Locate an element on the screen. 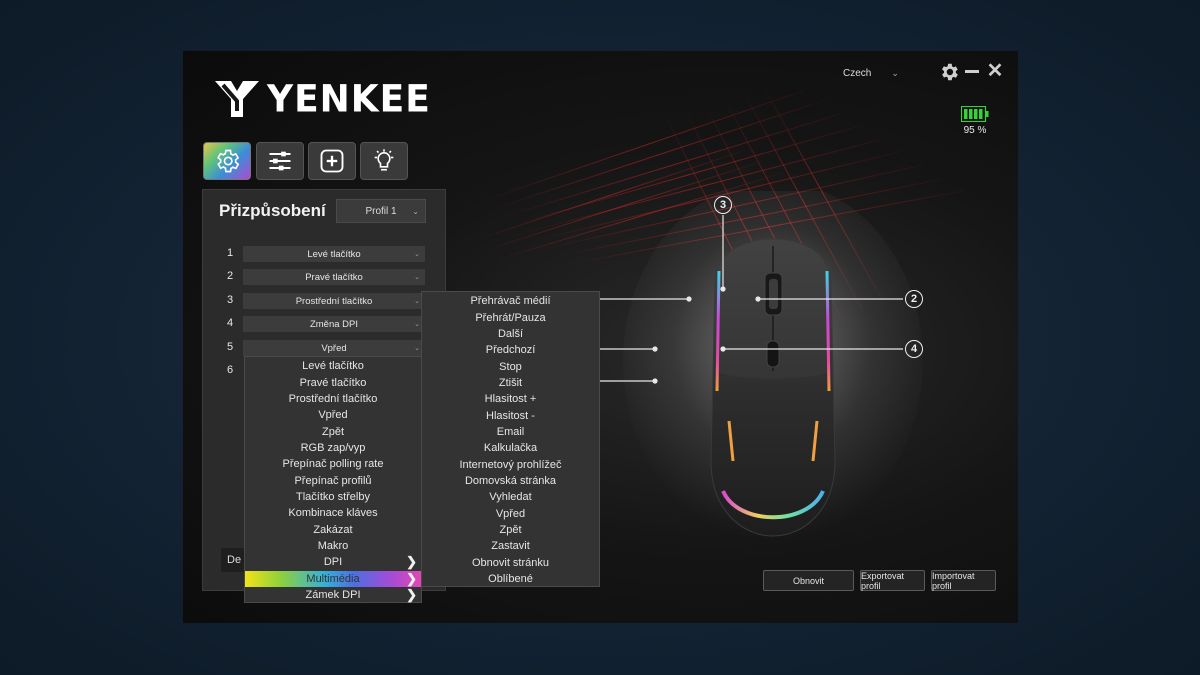 Image resolution: width=1200 pixels, height=675 pixels. reset-button: Obnovit is located at coordinates (808, 580).